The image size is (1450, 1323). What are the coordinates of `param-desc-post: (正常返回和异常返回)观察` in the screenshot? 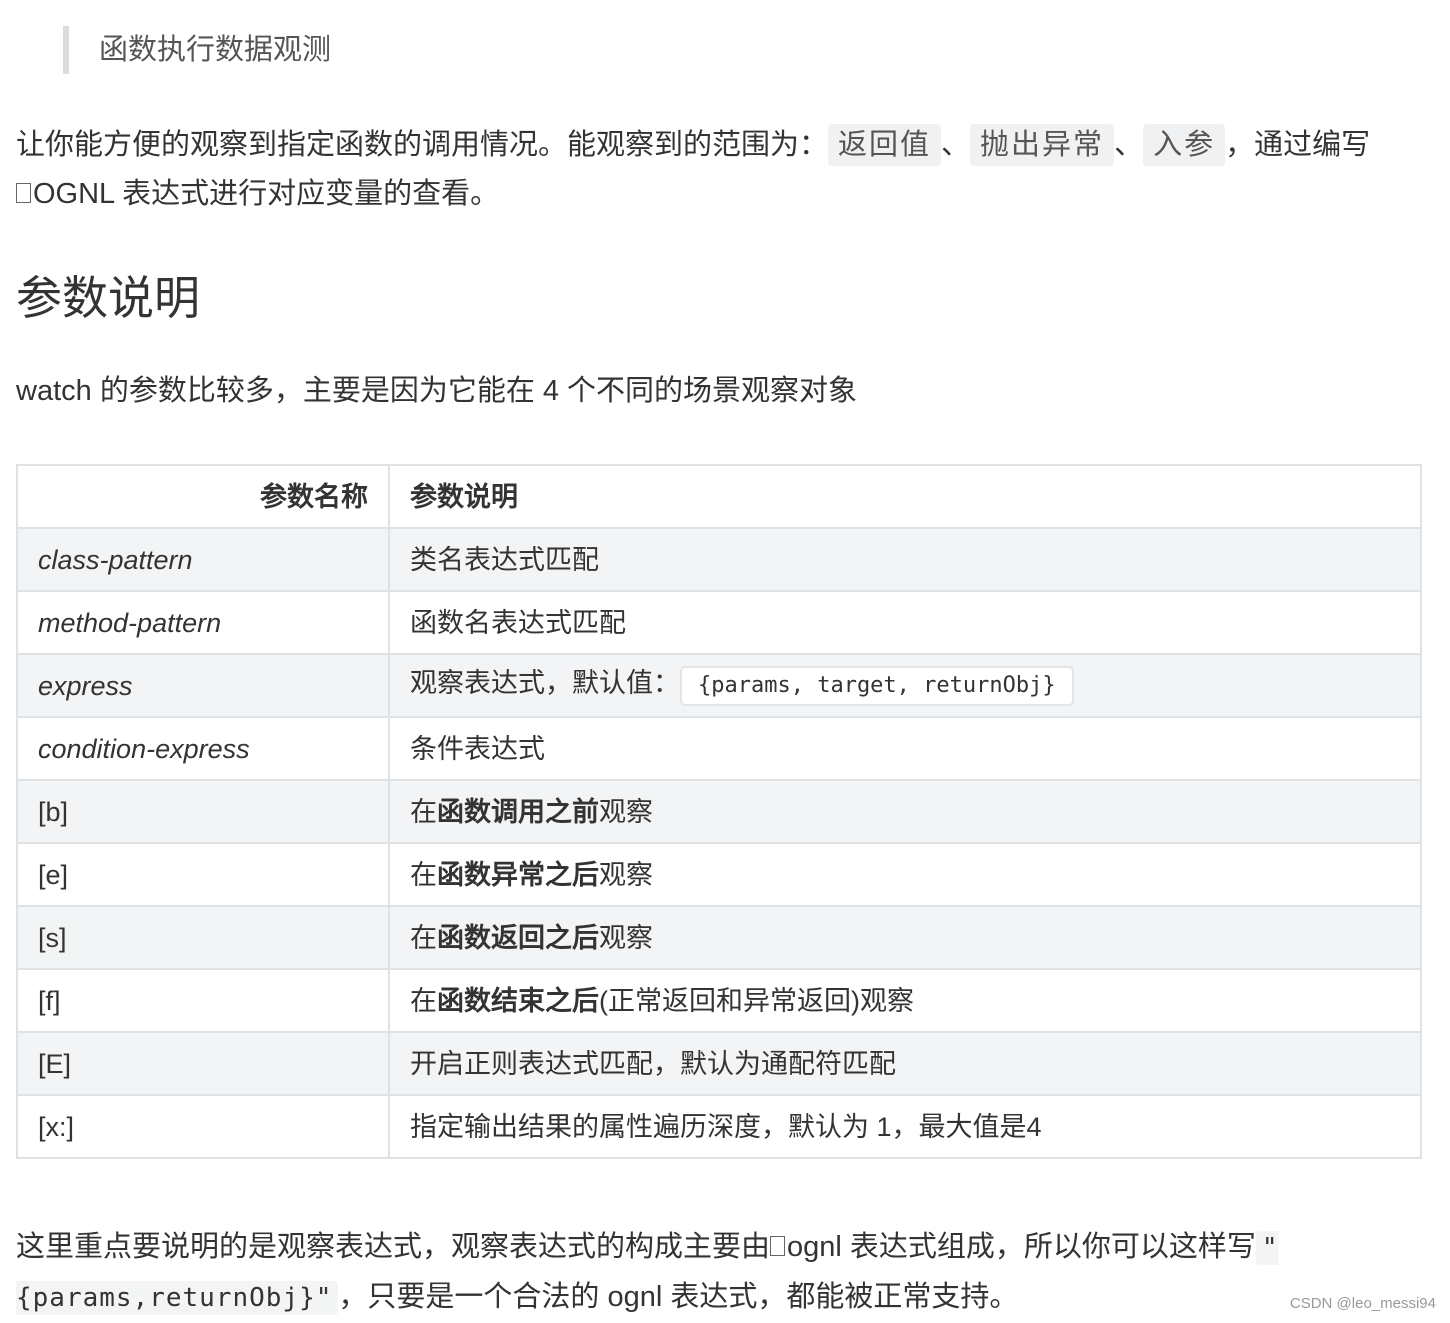 It's located at (756, 1000).